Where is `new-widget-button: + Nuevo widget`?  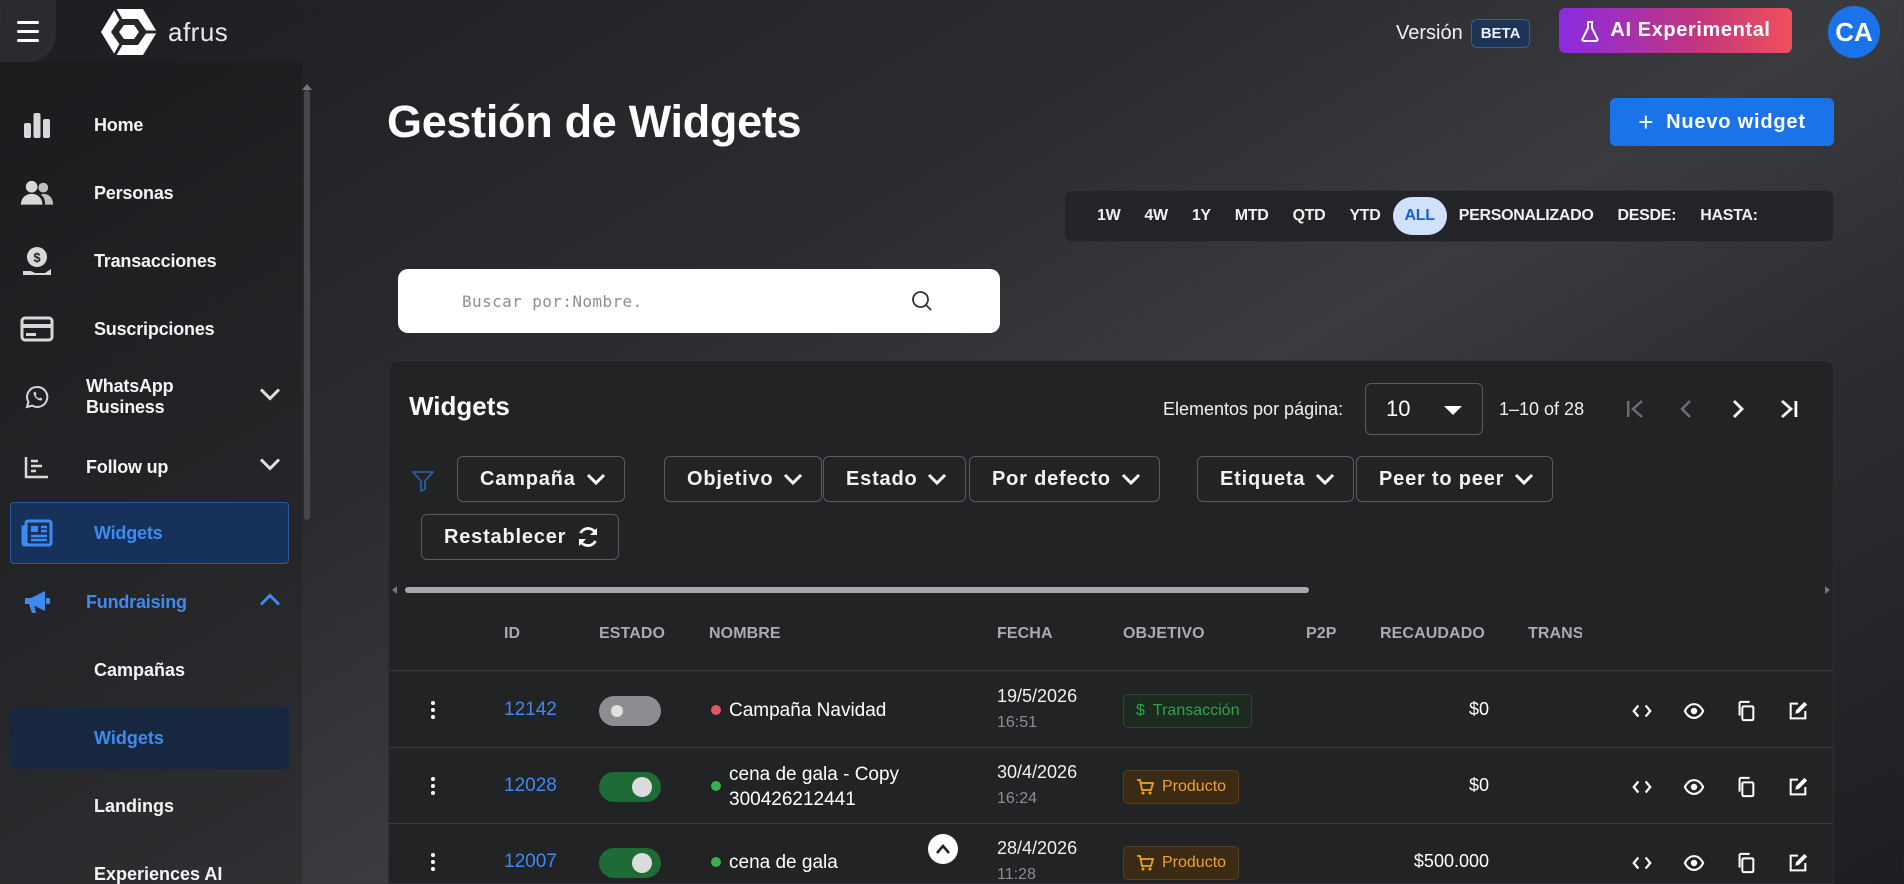
new-widget-button: + Nuevo widget is located at coordinates (1722, 122).